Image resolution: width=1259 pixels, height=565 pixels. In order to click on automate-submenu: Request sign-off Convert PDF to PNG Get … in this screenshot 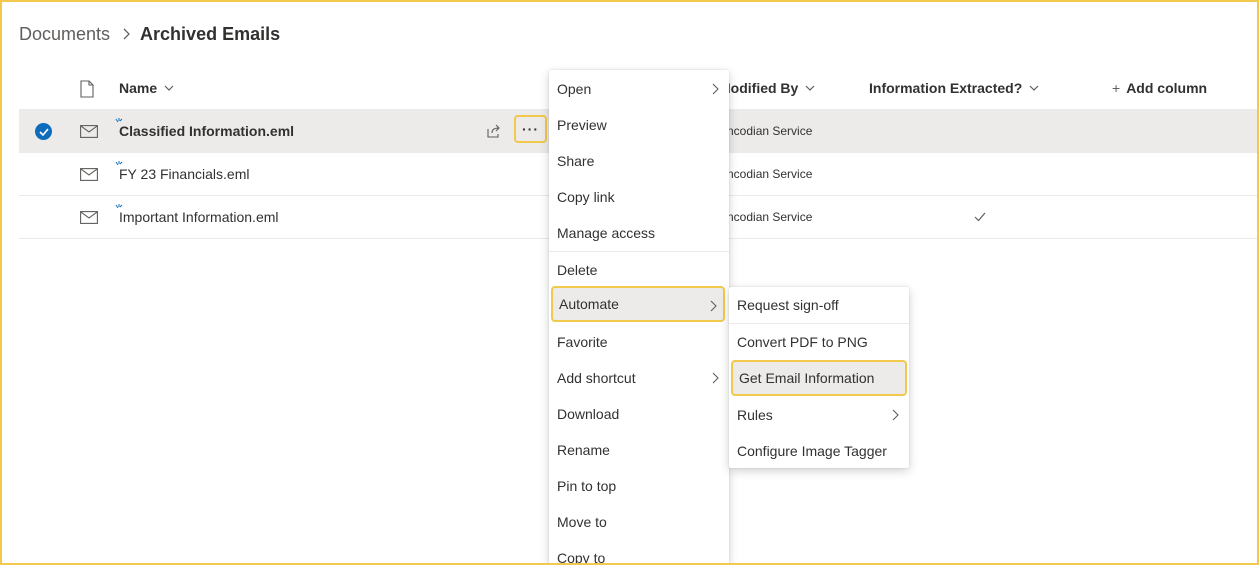, I will do `click(819, 377)`.